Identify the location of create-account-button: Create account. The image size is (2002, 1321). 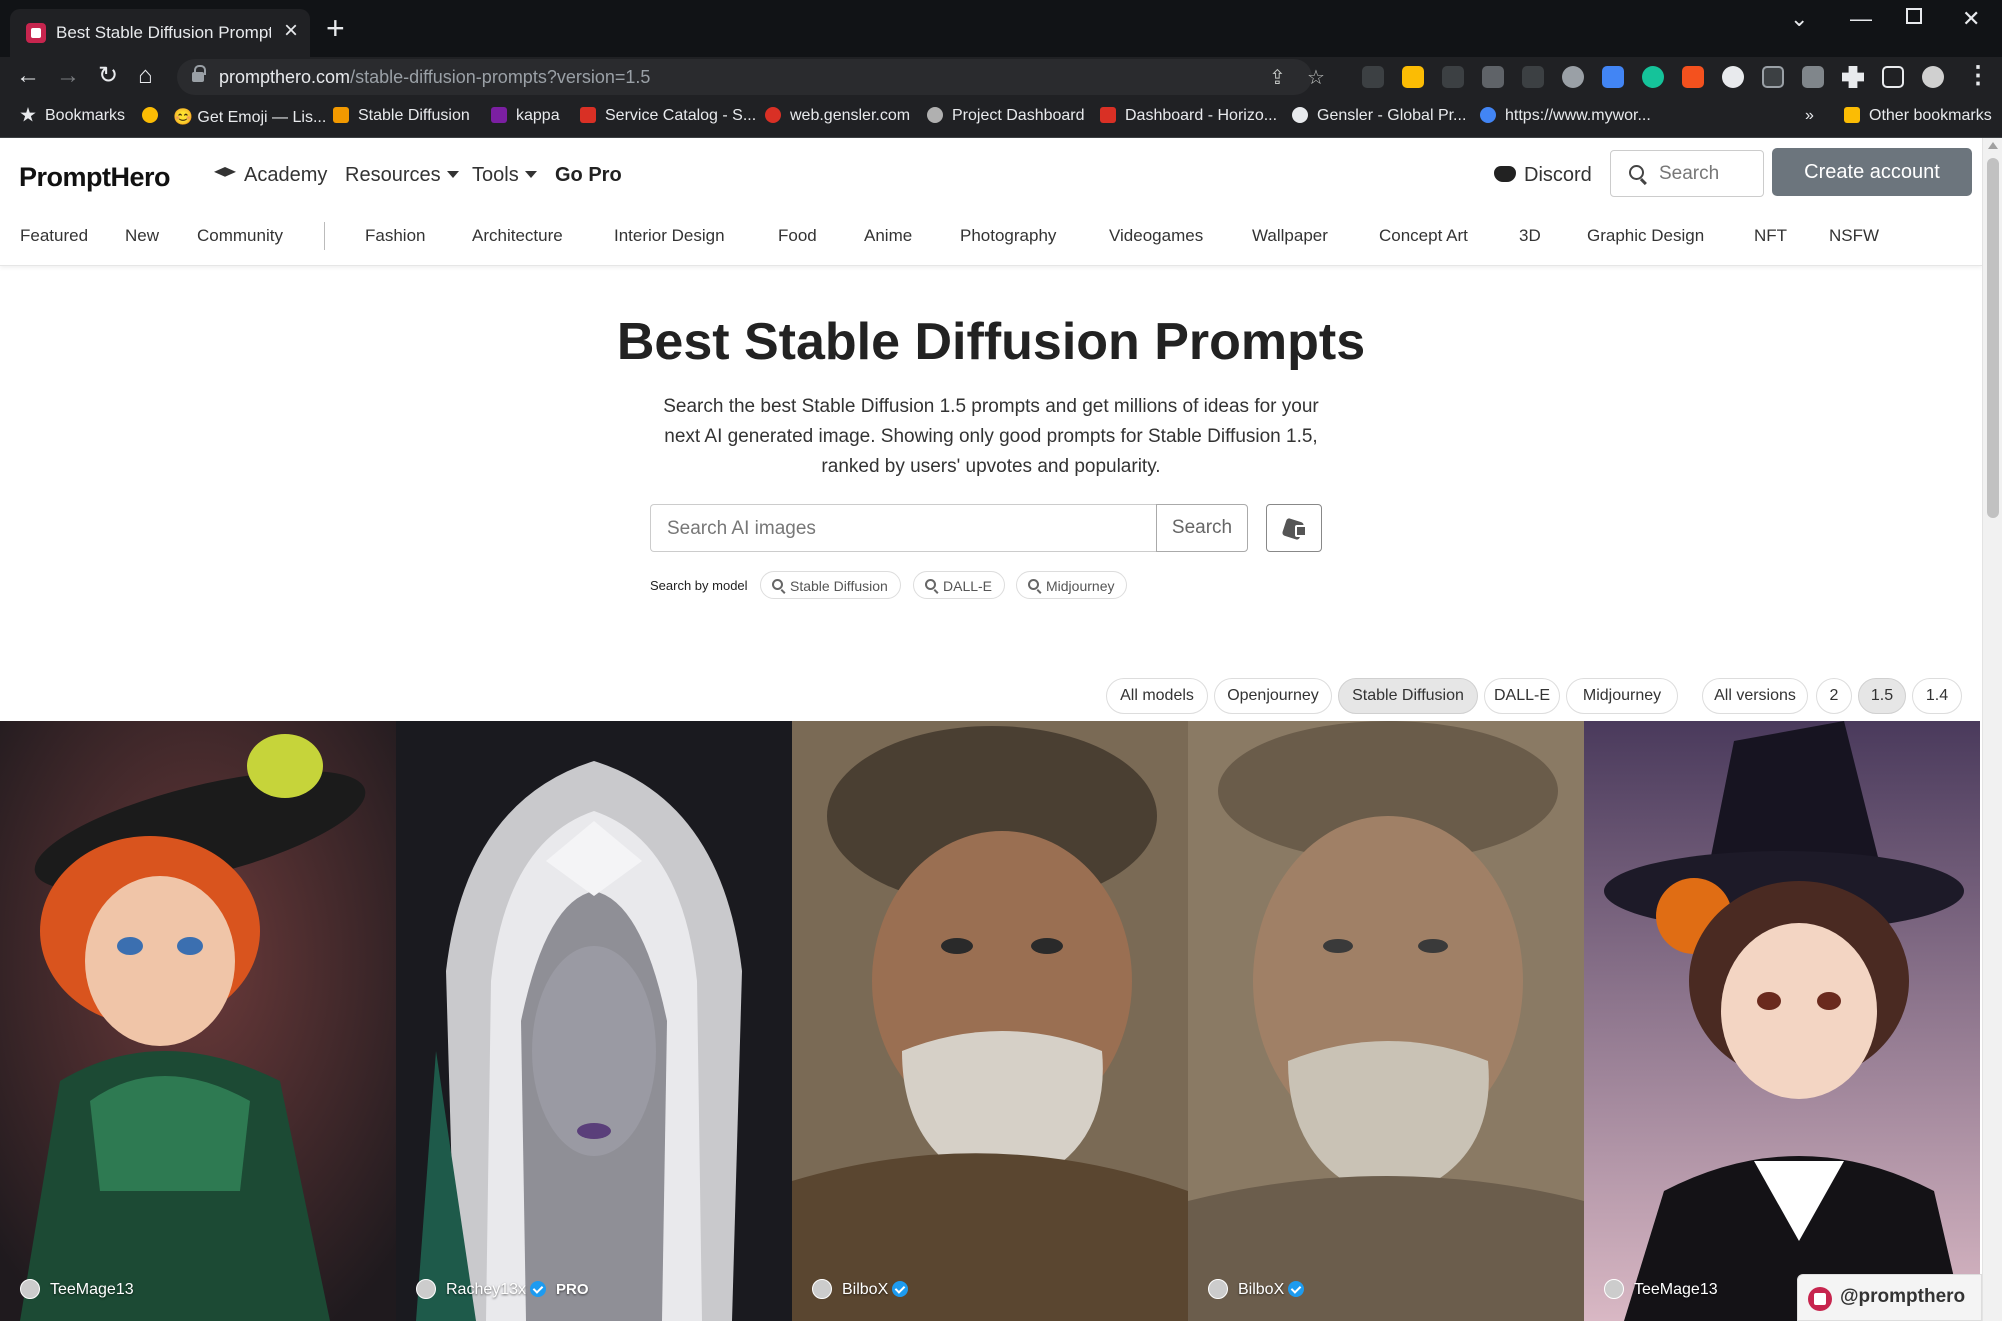
(1872, 172).